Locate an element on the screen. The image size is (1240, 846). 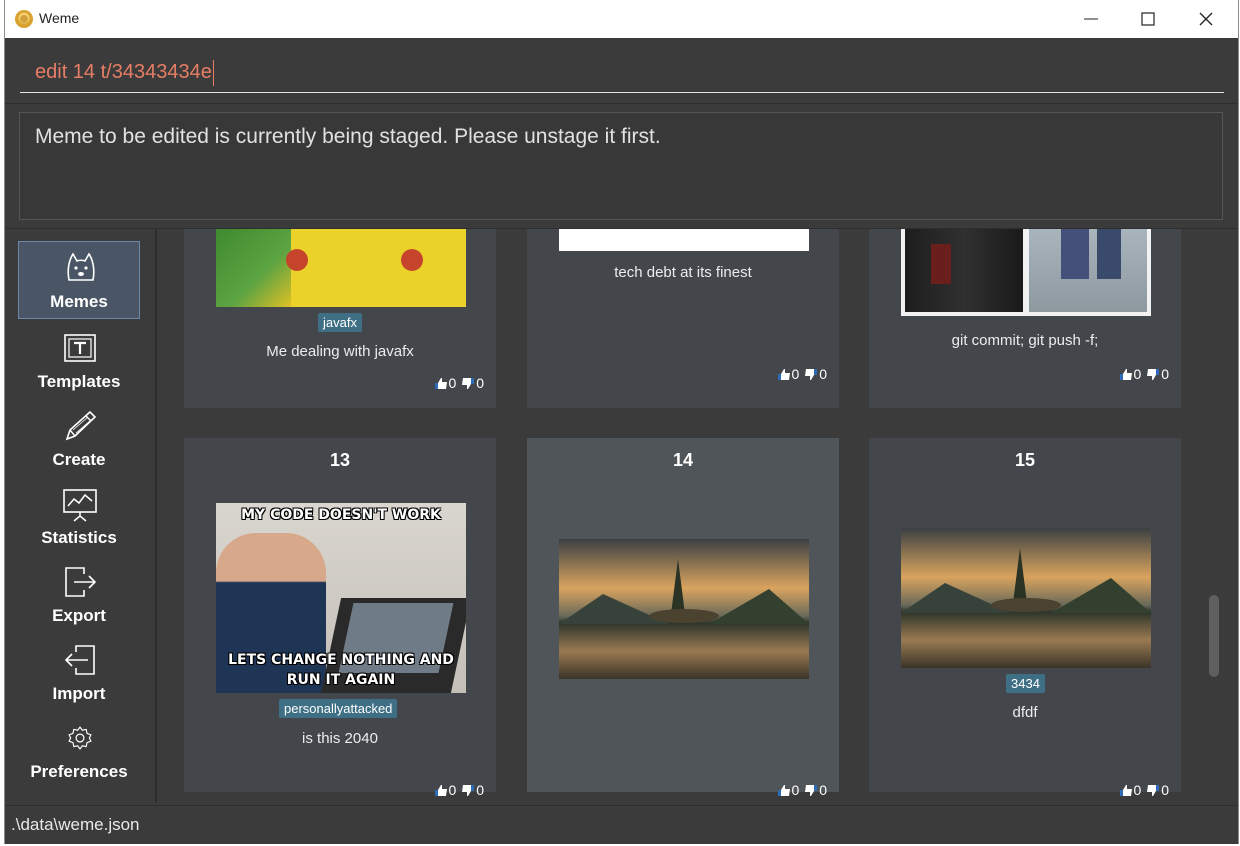
meme-card: javafx Me dealing with javafx 0 0 is located at coordinates (340, 318).